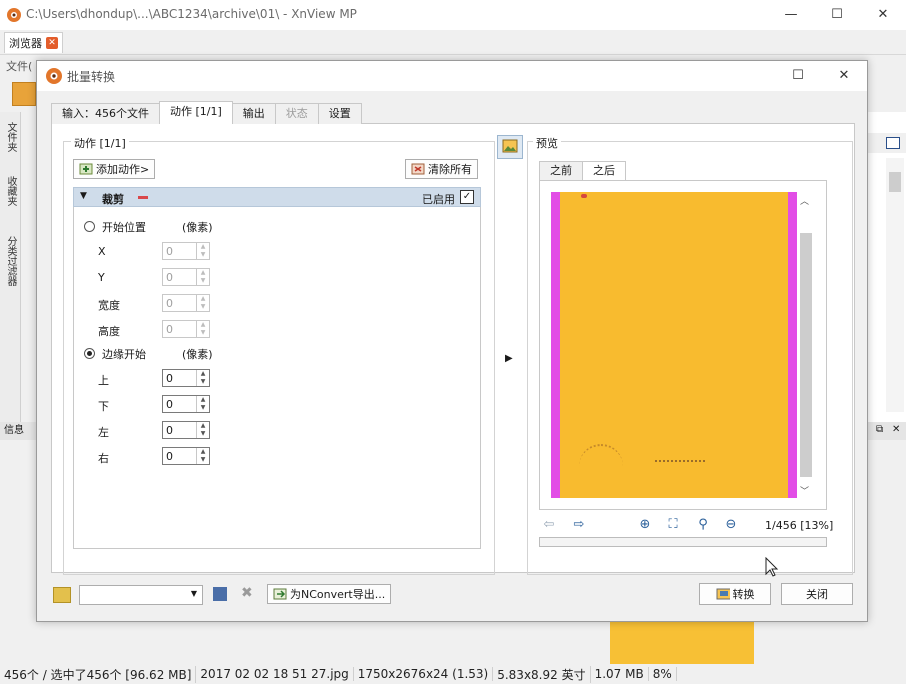 This screenshot has width=906, height=684. Describe the element at coordinates (103, 380) in the screenshot. I see `field-top-label: 上` at that location.